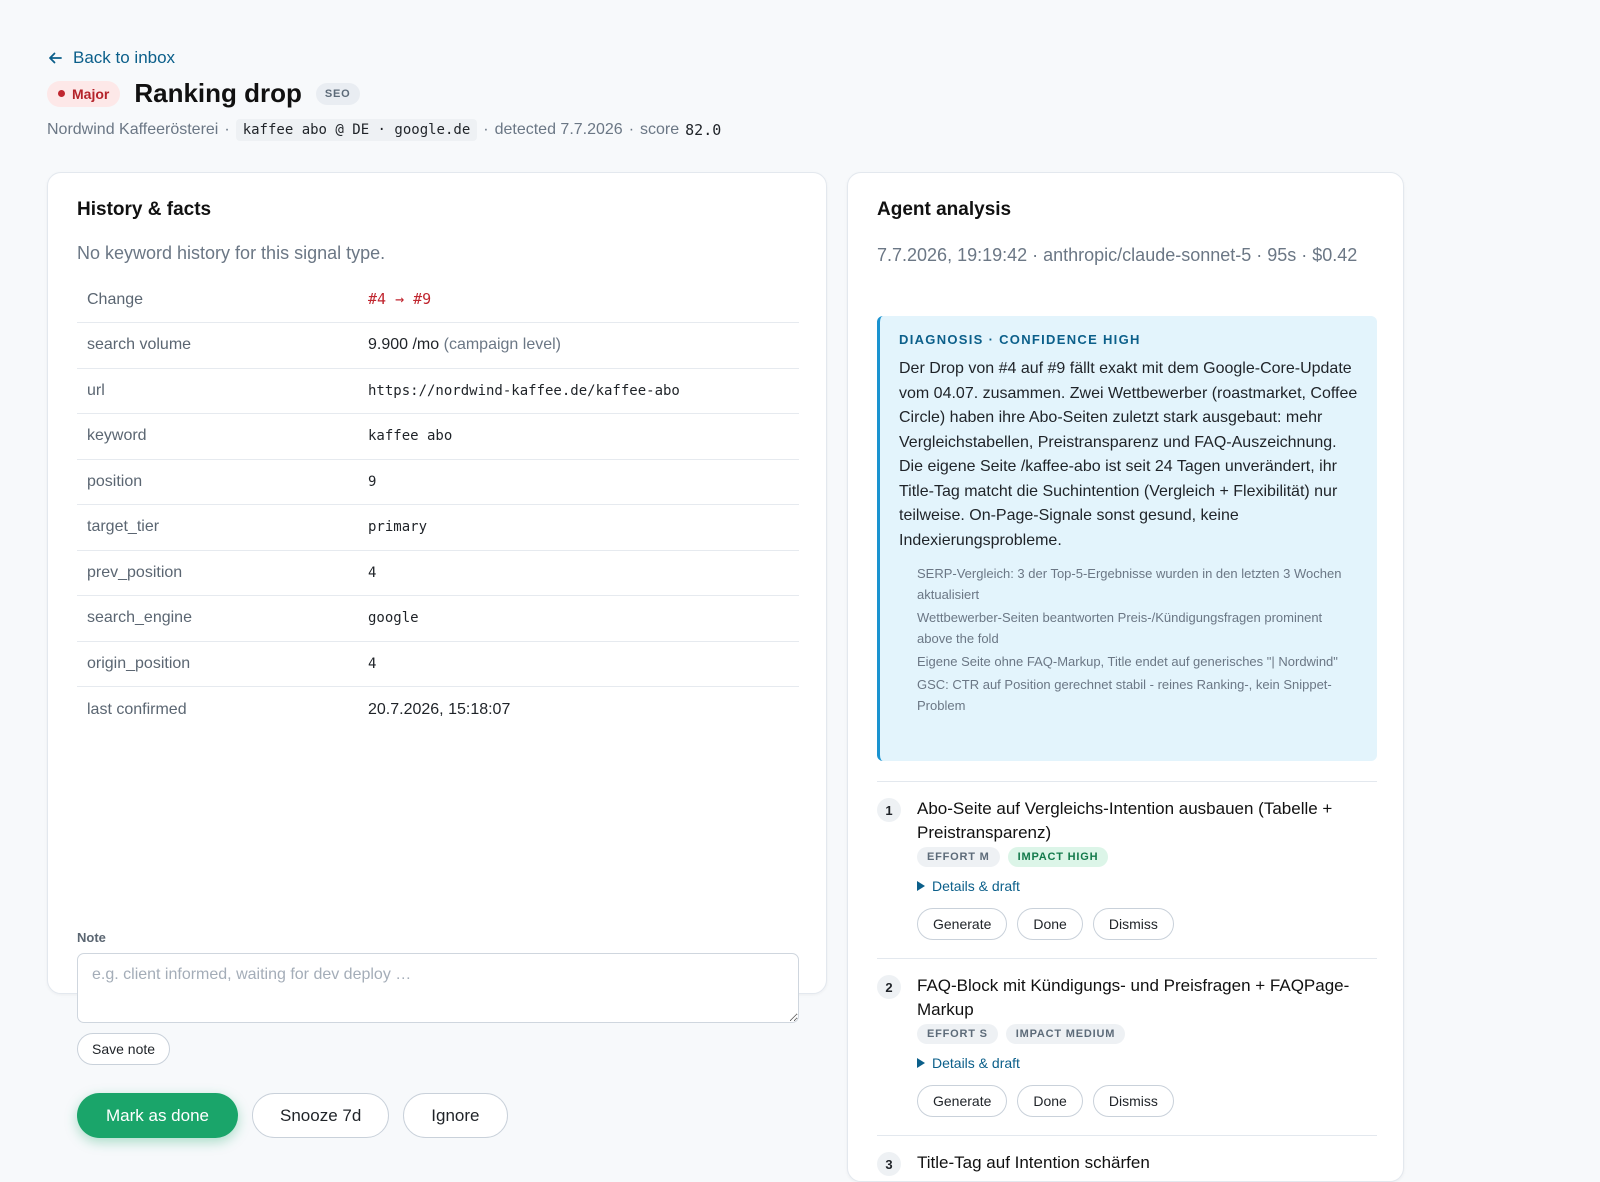  What do you see at coordinates (222, 664) in the screenshot?
I see `fact-key: origin_position` at bounding box center [222, 664].